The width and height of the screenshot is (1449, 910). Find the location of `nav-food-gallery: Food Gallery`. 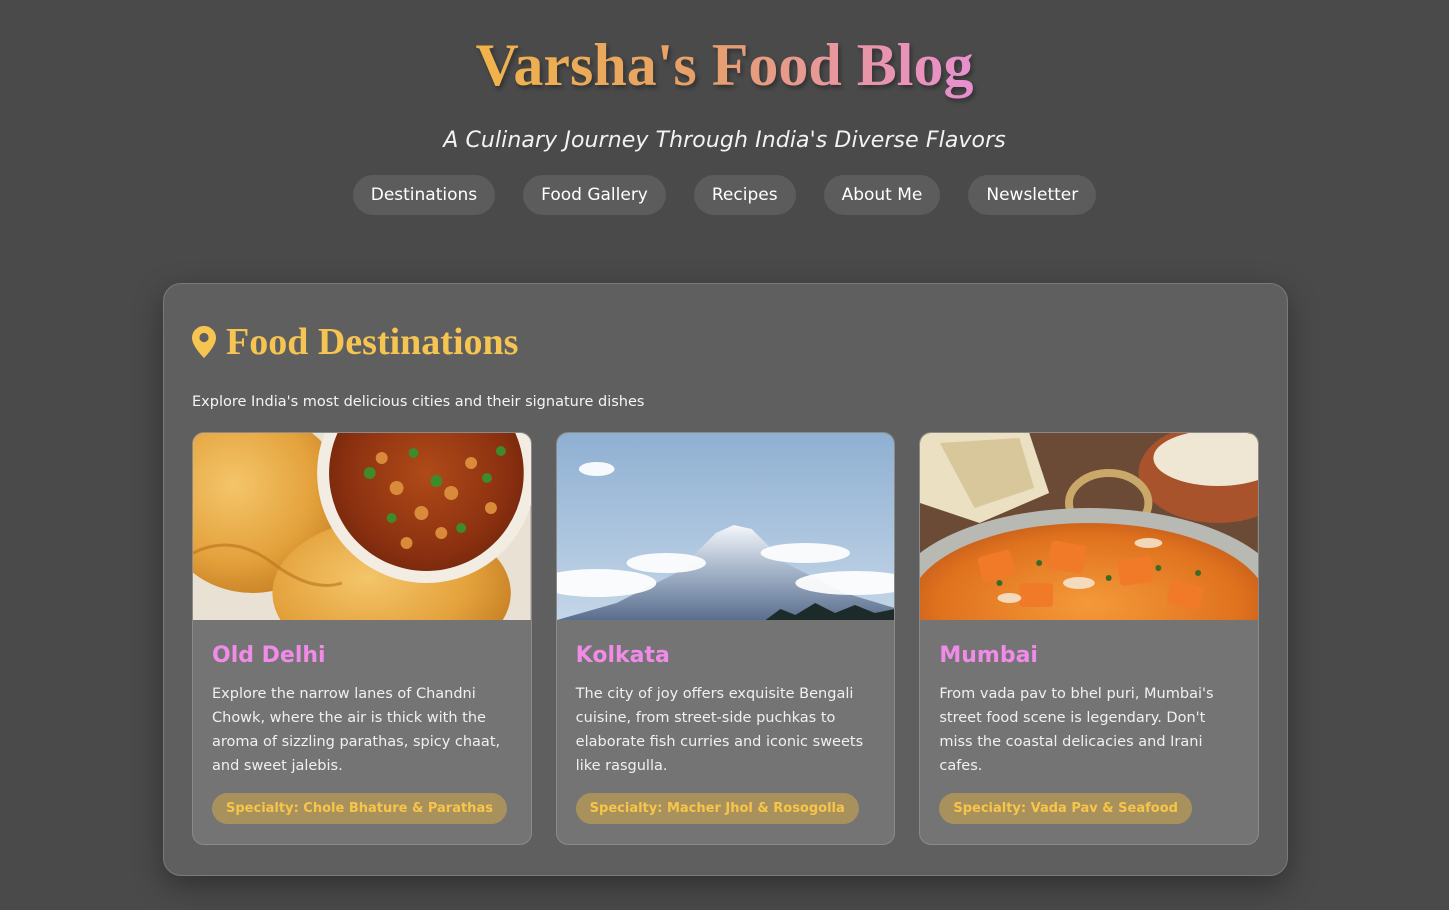

nav-food-gallery: Food Gallery is located at coordinates (594, 195).